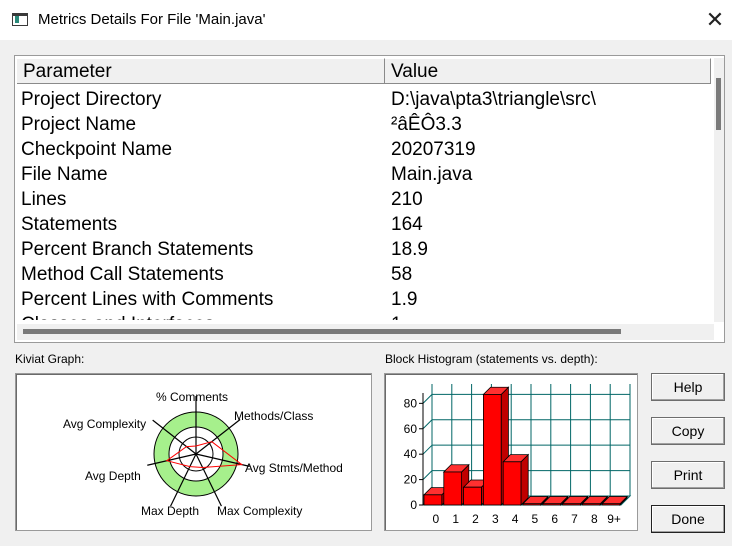 The image size is (732, 546). I want to click on table-row: Percent Branch Statements 18.9, so click(366, 249).